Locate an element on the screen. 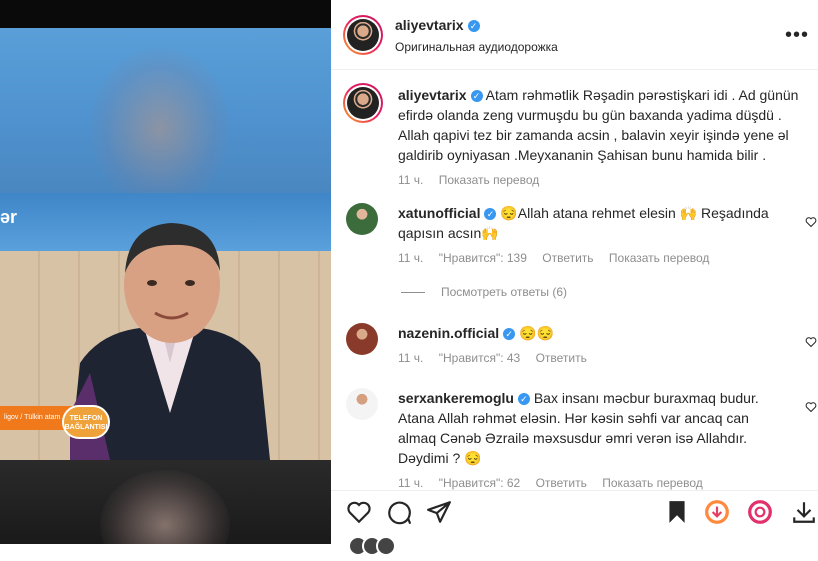  caption-avatar is located at coordinates (363, 103).